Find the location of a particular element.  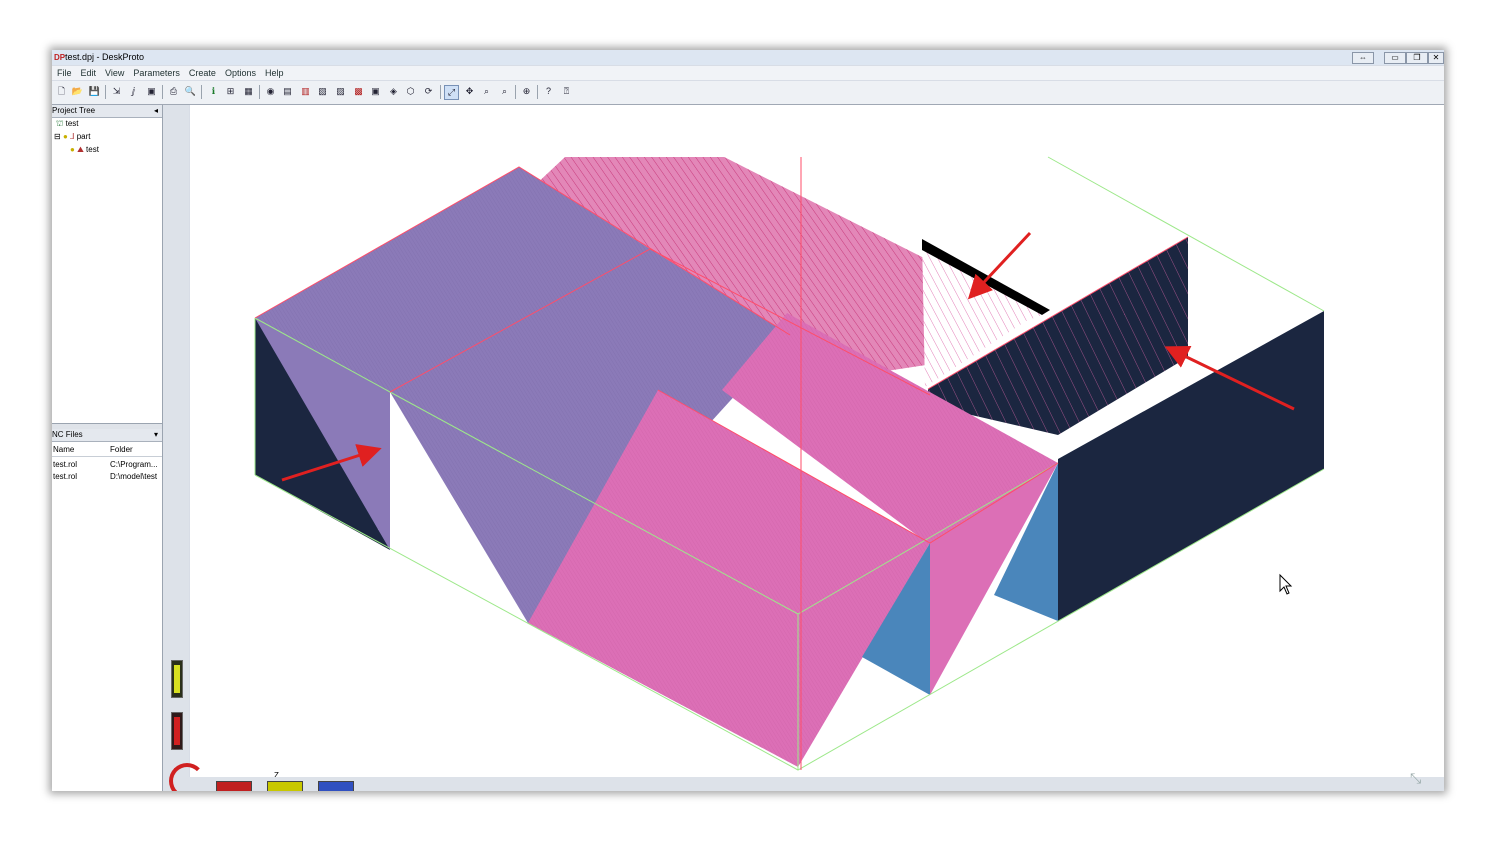

context-help-icon: ⍰ is located at coordinates (566, 91).